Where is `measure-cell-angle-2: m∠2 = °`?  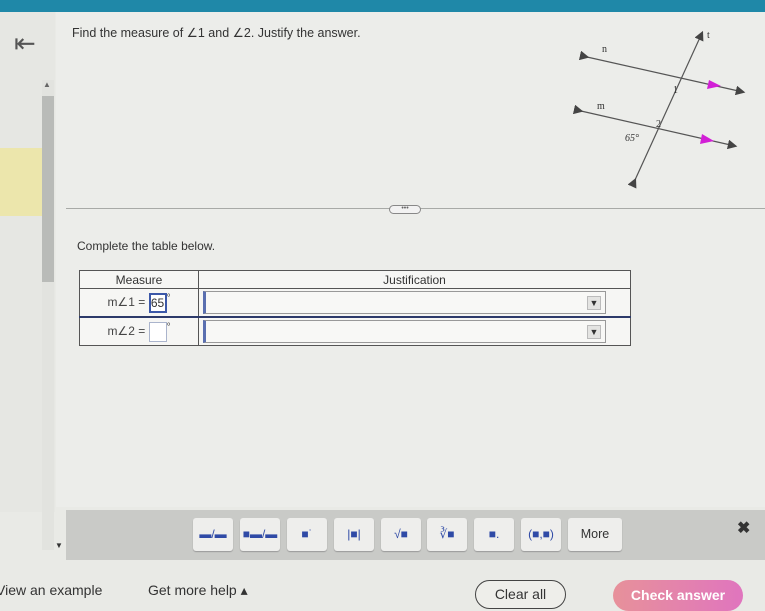
measure-cell-angle-2: m∠2 = ° is located at coordinates (139, 331).